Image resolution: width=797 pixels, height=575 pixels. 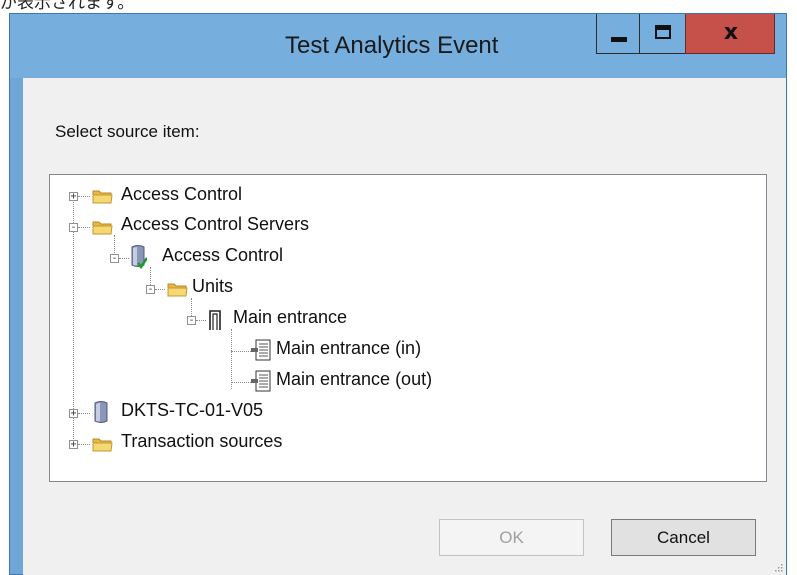 What do you see at coordinates (619, 39) in the screenshot?
I see `minimize-icon` at bounding box center [619, 39].